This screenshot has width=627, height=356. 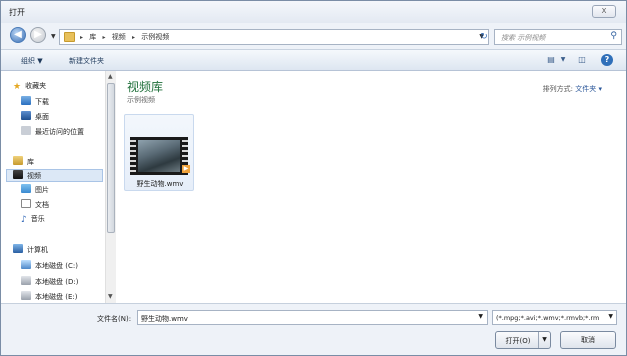 I want to click on file-name-dropdown-icon: ▼, so click(x=480, y=316).